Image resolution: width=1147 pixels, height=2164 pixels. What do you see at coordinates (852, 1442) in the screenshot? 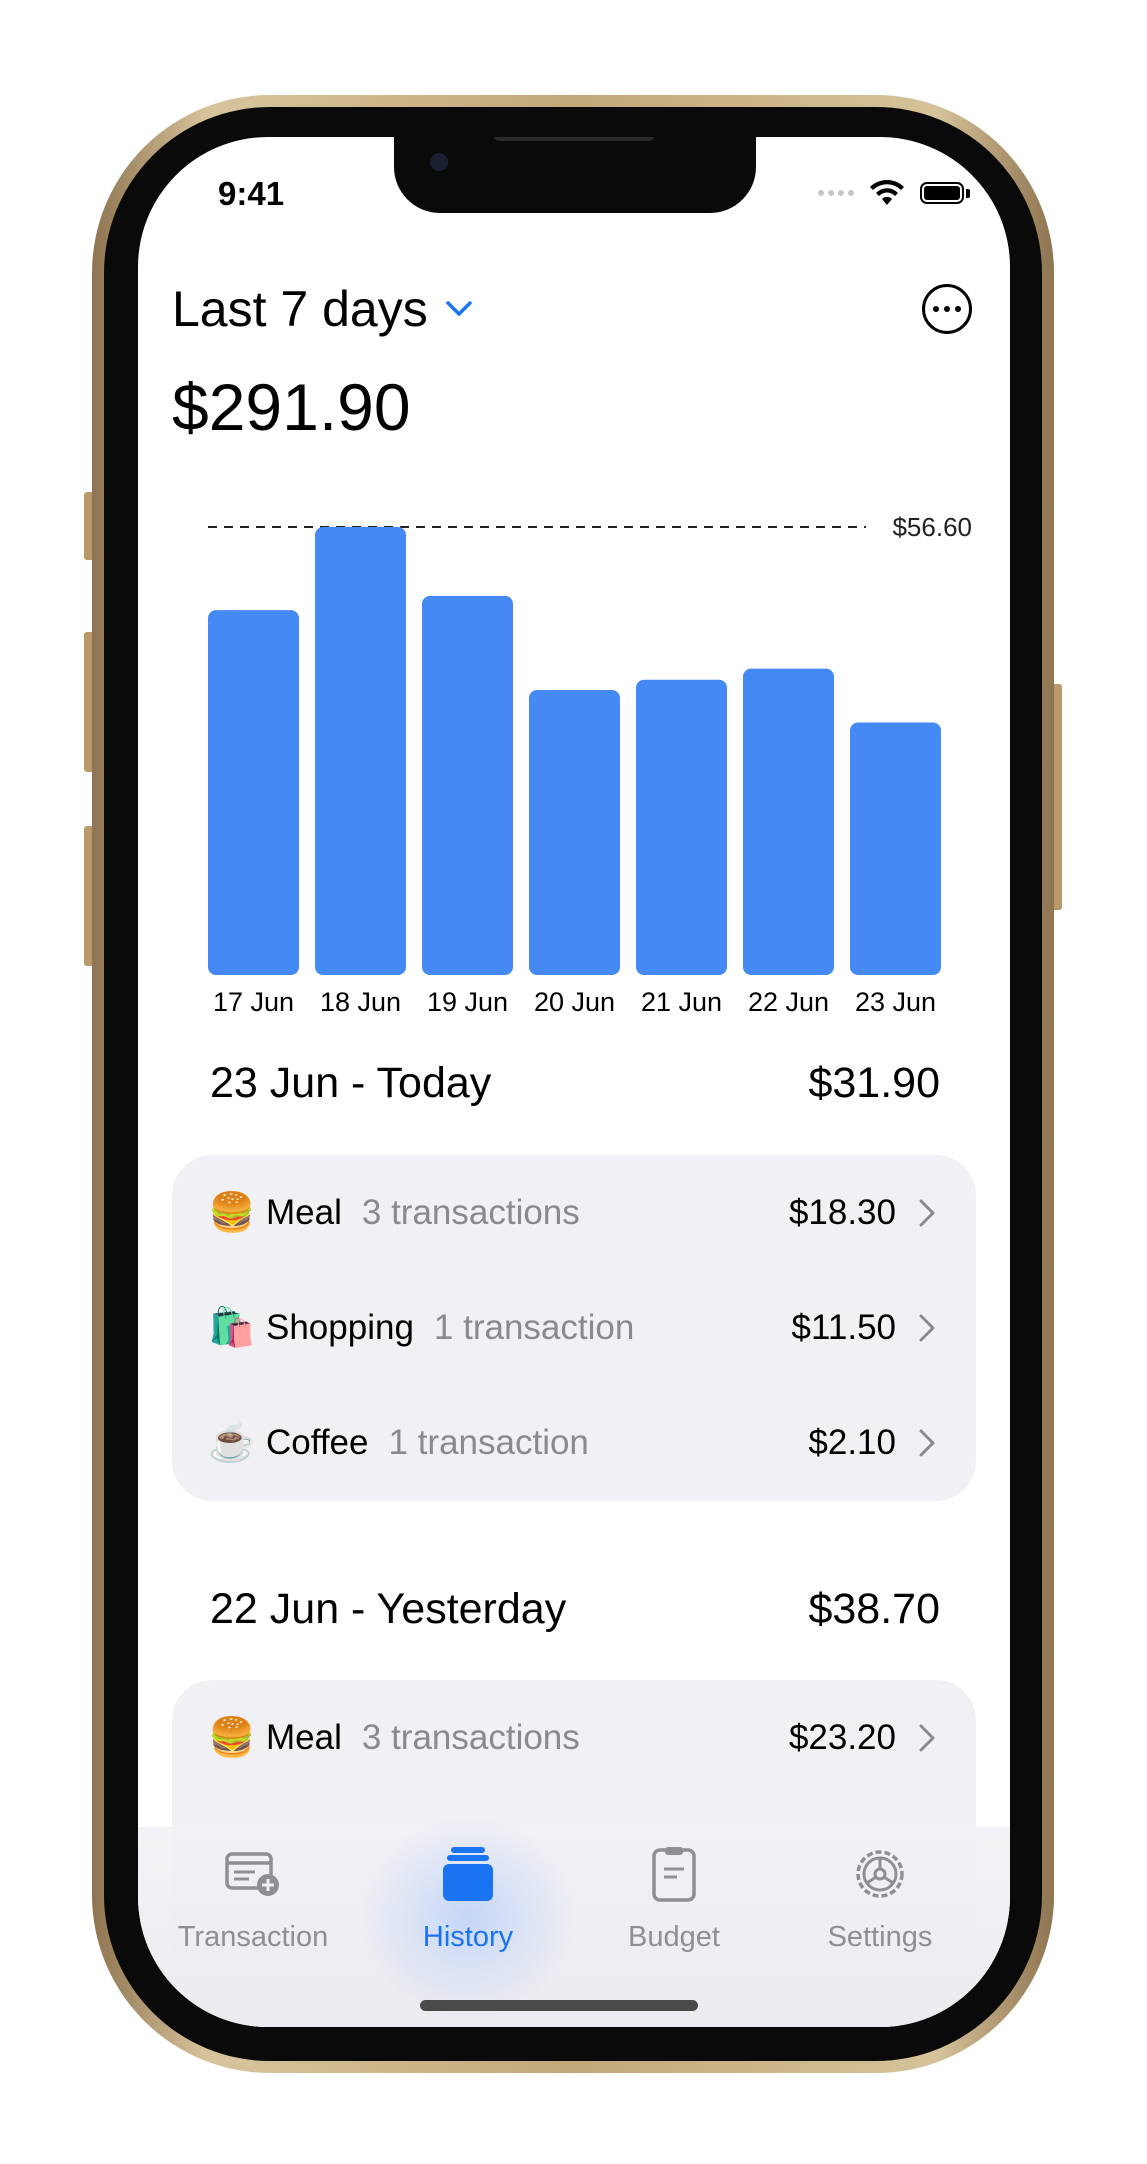
I see `category-amount: $2.10` at bounding box center [852, 1442].